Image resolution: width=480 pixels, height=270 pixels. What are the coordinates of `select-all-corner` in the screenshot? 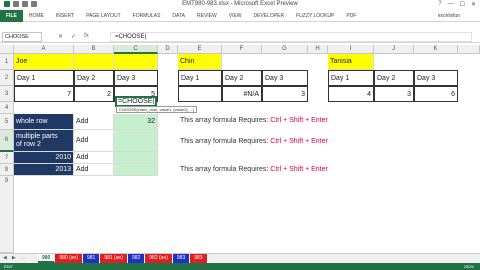 It's located at (7, 49).